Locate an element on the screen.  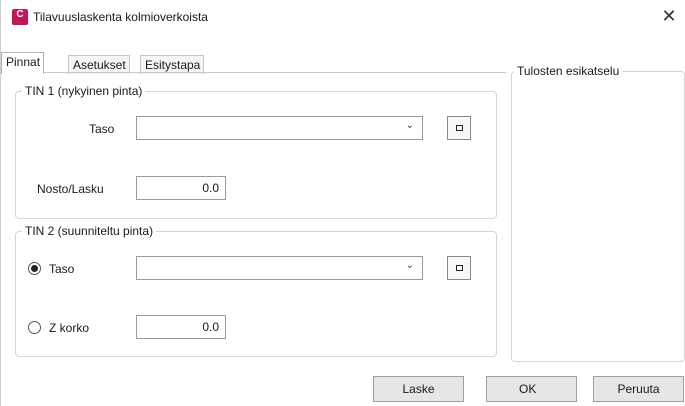
tin1-surface-select: ⌄ is located at coordinates (279, 128).